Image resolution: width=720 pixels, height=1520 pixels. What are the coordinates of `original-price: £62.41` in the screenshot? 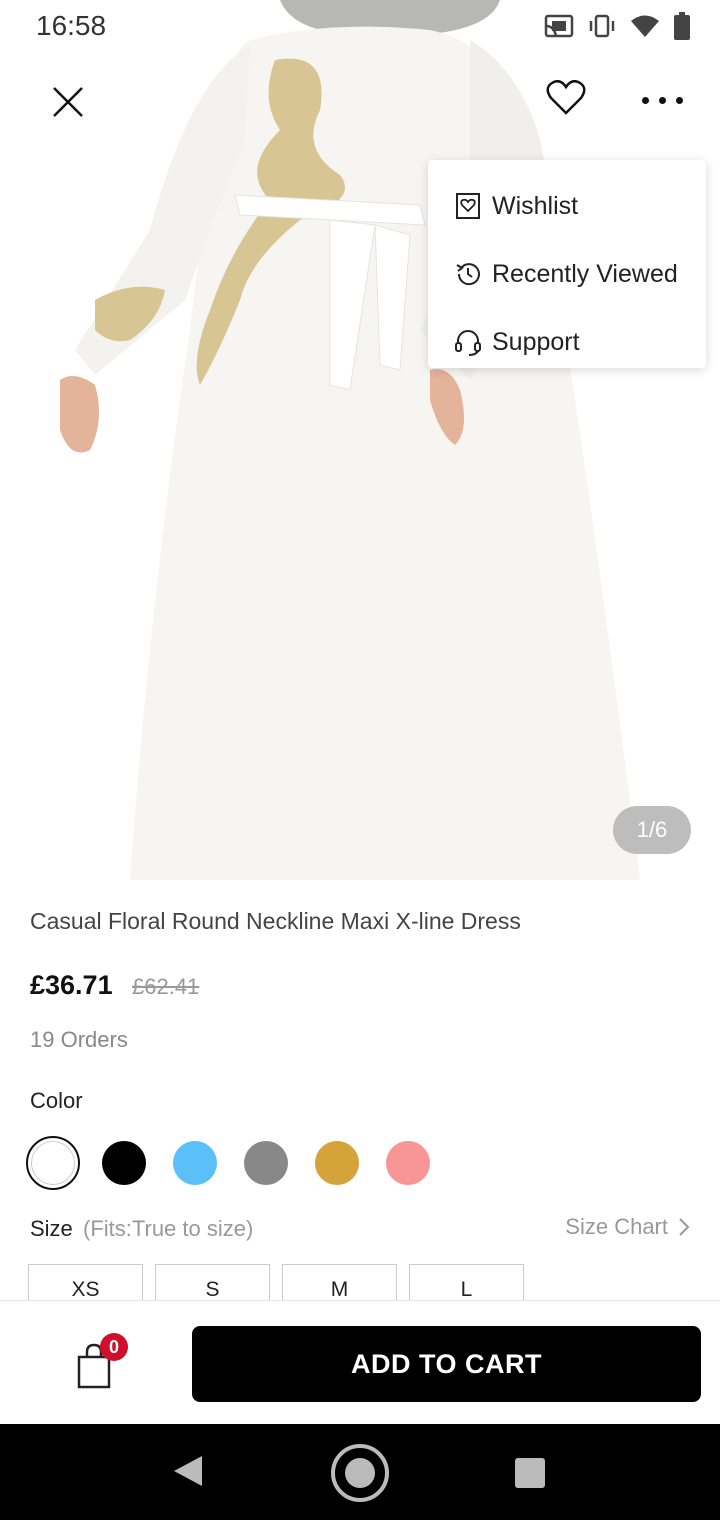 It's located at (166, 986).